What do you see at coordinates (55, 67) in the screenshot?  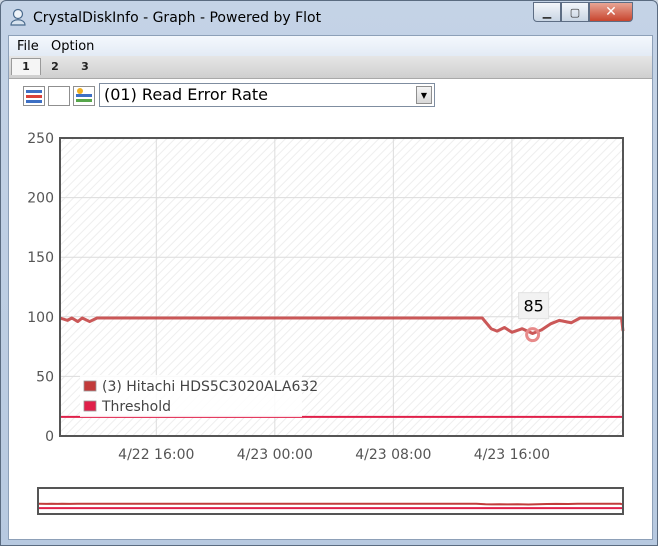 I see `tab-2: 2` at bounding box center [55, 67].